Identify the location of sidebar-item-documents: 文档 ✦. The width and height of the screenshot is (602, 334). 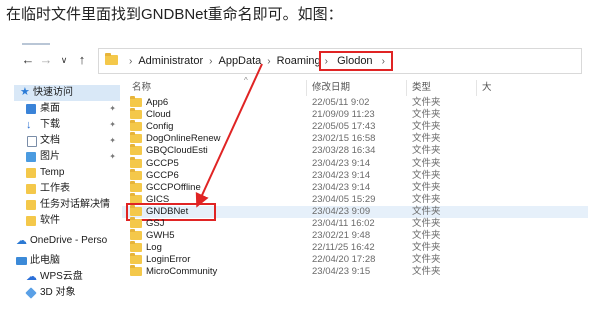
(67, 141).